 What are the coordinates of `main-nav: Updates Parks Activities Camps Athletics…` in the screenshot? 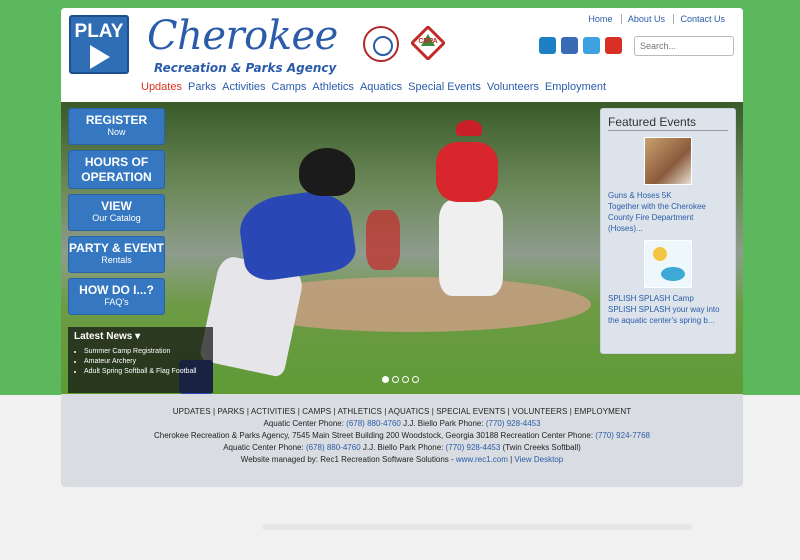 It's located at (373, 87).